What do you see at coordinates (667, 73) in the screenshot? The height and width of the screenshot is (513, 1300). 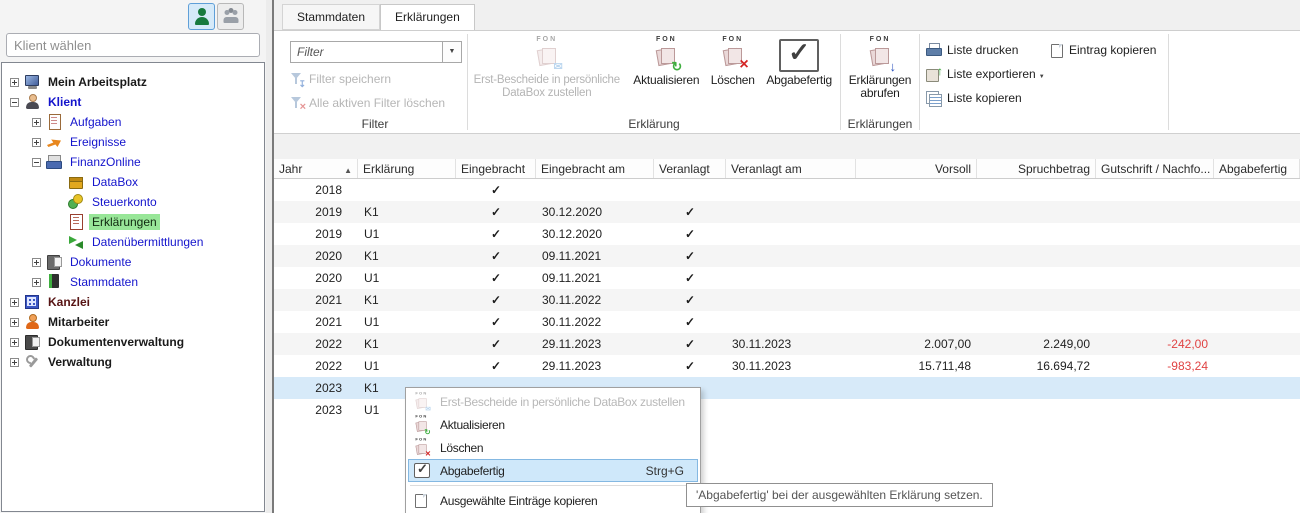 I see `ribbon-button-aktualisieren: FON Aktualisieren` at bounding box center [667, 73].